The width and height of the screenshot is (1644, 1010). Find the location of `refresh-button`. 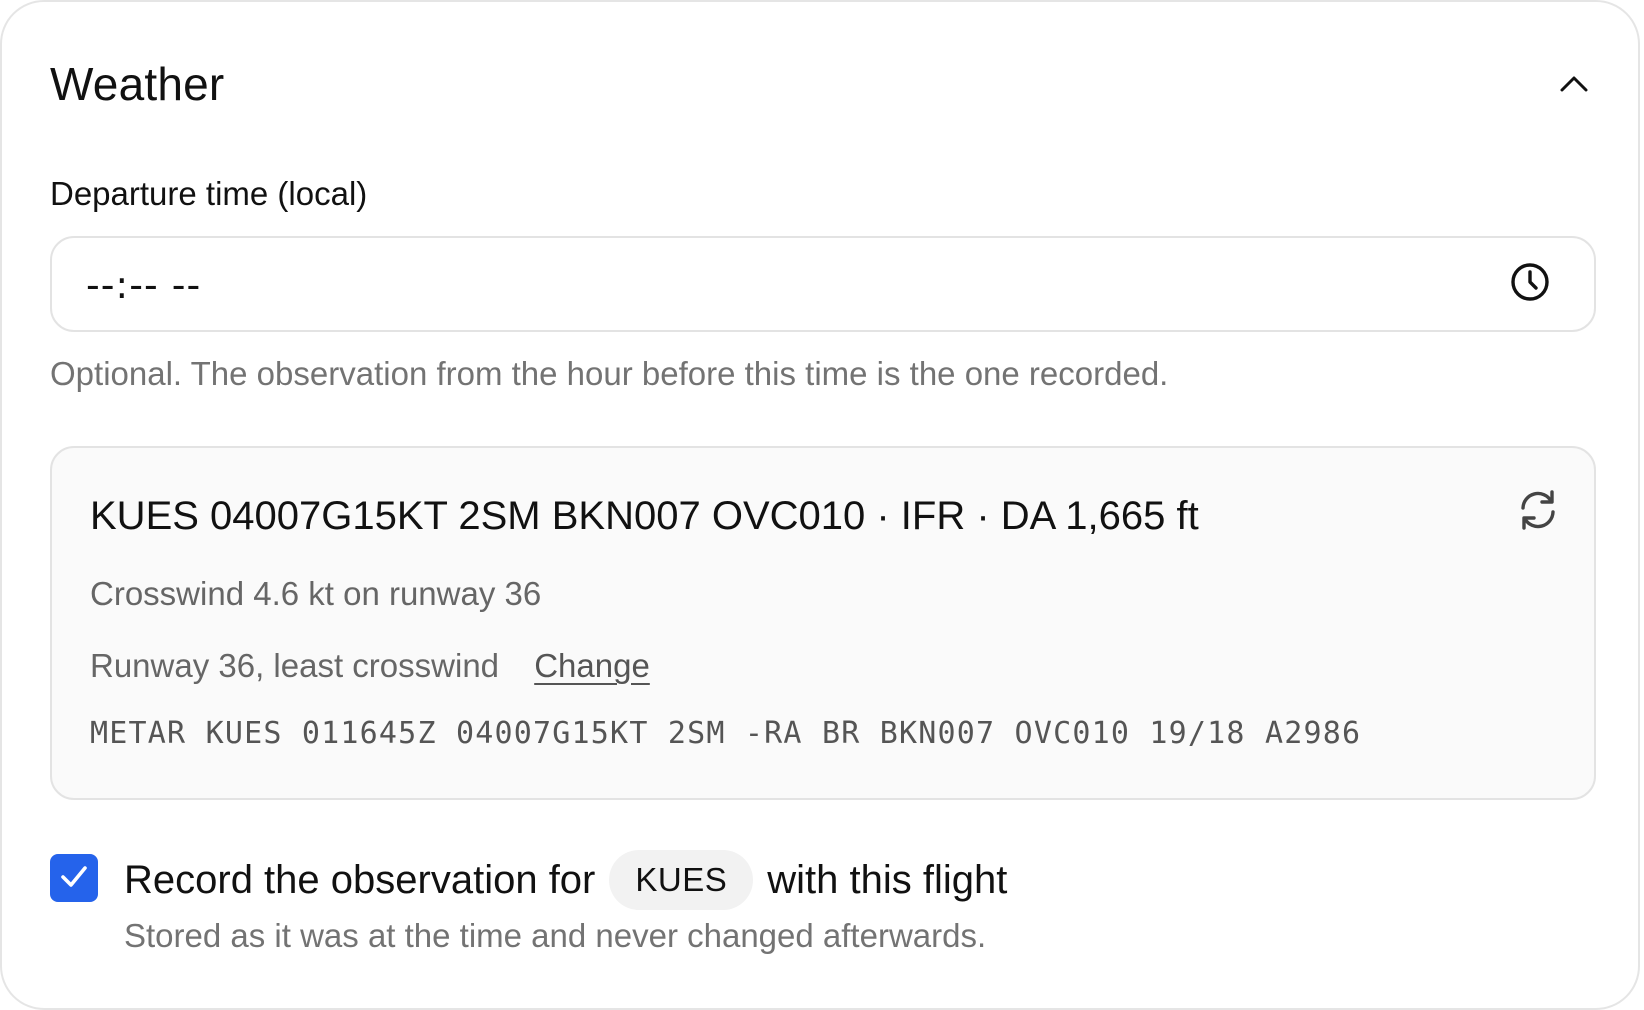

refresh-button is located at coordinates (1538, 512).